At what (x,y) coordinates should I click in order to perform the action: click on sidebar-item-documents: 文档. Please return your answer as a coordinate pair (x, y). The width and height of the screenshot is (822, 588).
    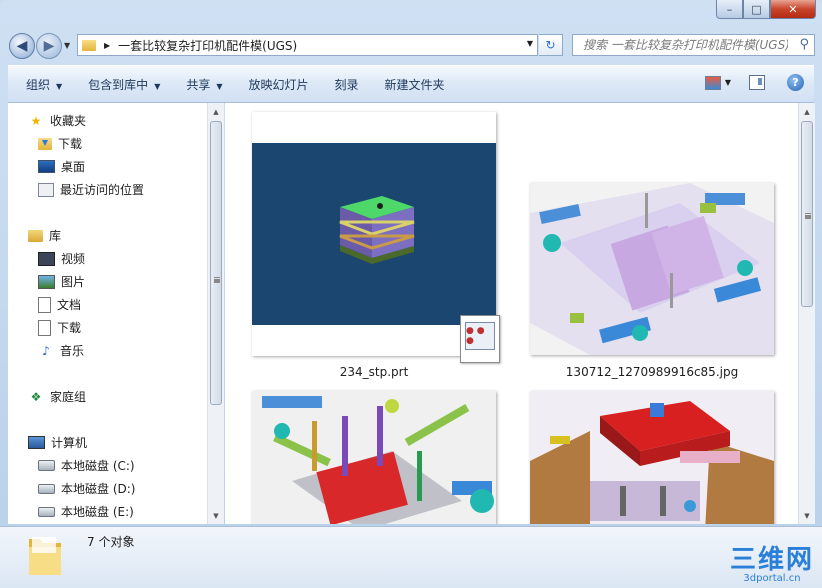
    Looking at the image, I should click on (59, 304).